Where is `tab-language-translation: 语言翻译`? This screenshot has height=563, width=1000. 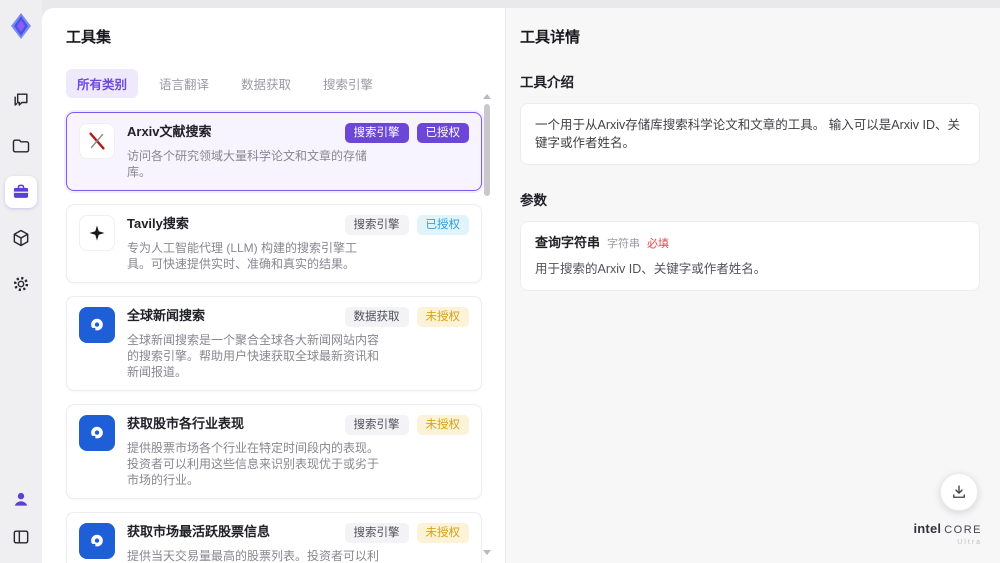
tab-language-translation: 语言翻译 is located at coordinates (184, 83).